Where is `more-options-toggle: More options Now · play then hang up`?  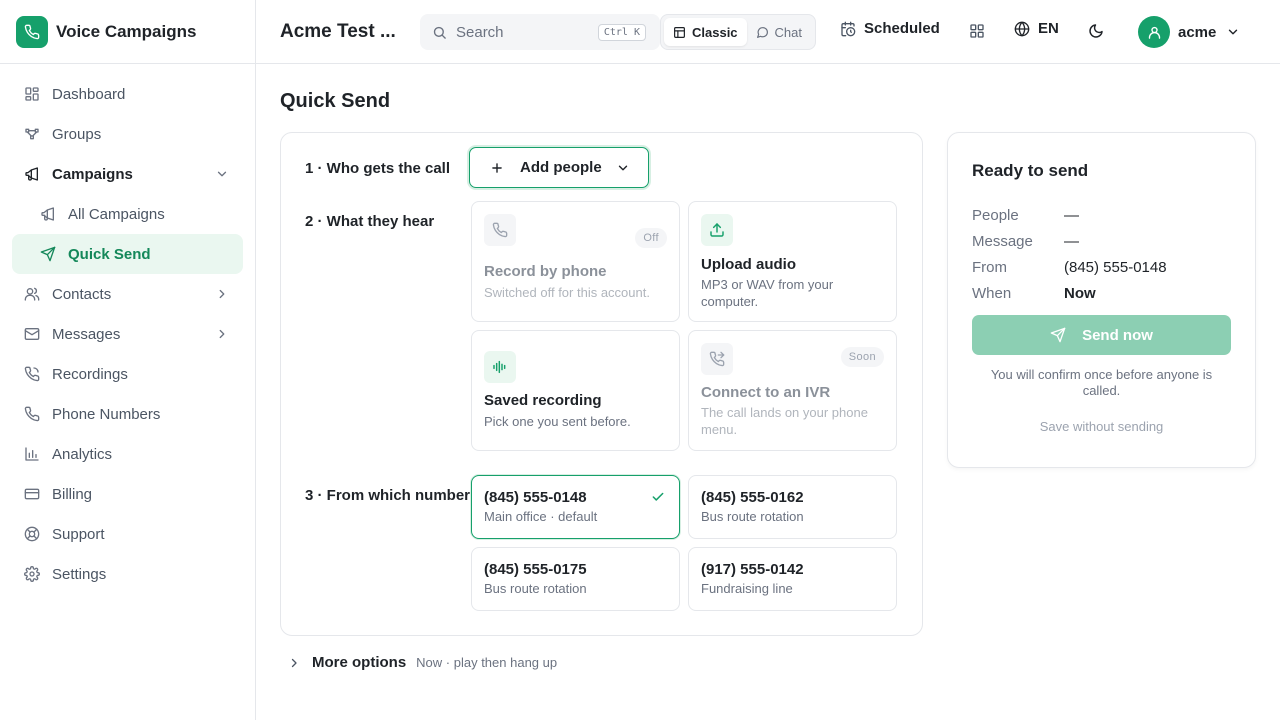 more-options-toggle: More options Now · play then hang up is located at coordinates (422, 662).